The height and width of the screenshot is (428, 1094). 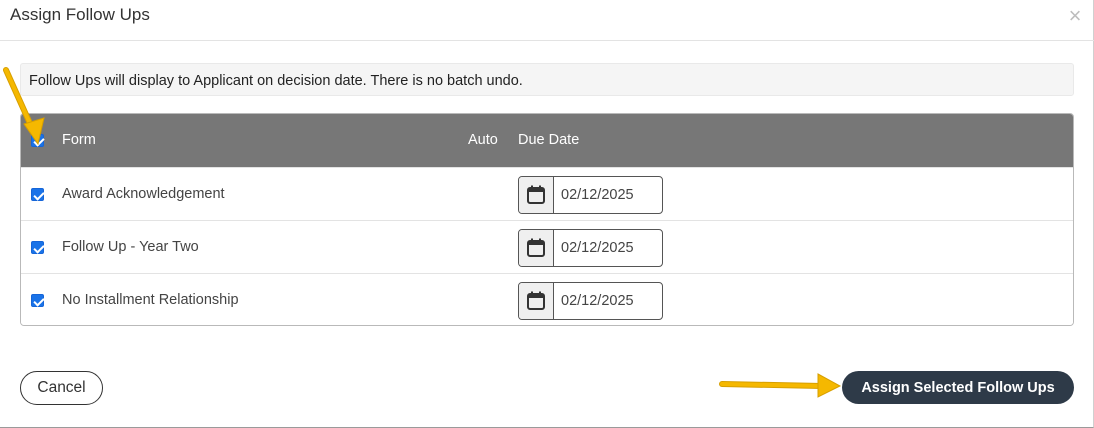 I want to click on assign-selected-follow-ups-button: Assign Selected Follow Ups, so click(x=958, y=387).